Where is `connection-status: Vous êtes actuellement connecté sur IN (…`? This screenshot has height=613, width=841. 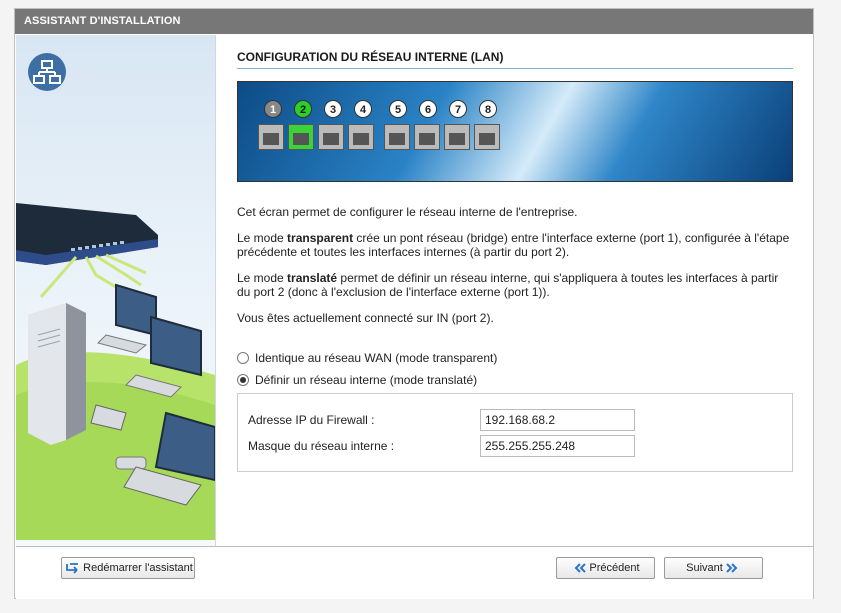 connection-status: Vous êtes actuellement connecté sur IN (… is located at coordinates (365, 318).